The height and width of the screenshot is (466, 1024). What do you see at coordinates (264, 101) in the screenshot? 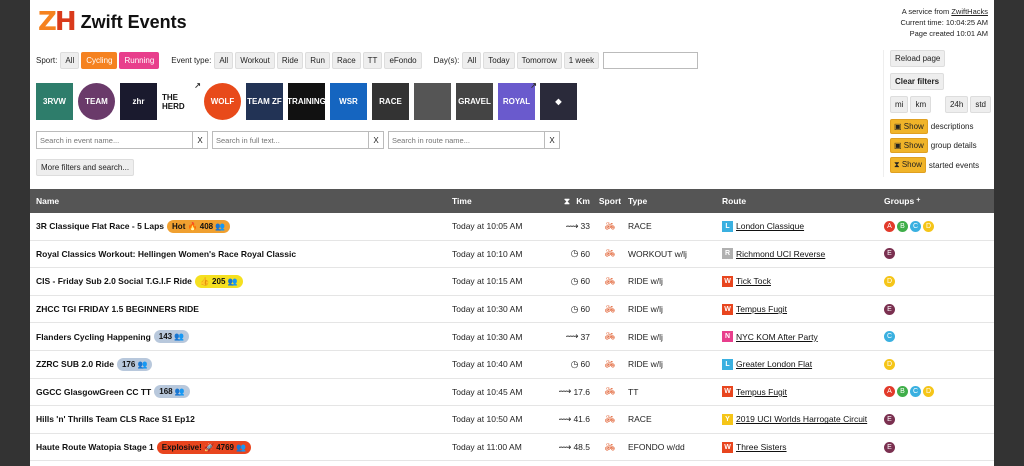
I see `team-zf-logo: TEAM ZF` at bounding box center [264, 101].